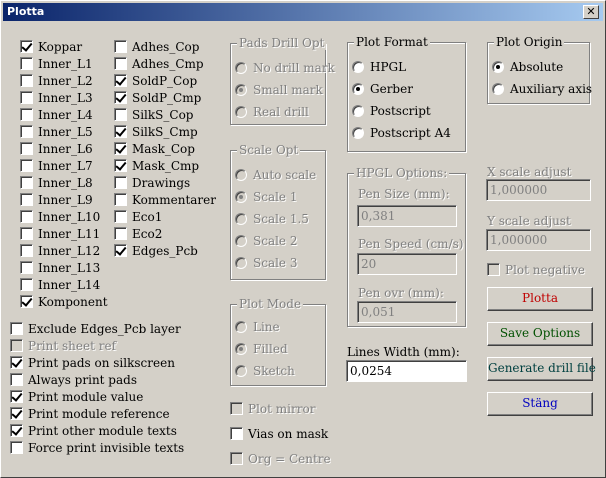 Image resolution: width=606 pixels, height=478 pixels. I want to click on pen-ovr-input: 0,051, so click(407, 312).